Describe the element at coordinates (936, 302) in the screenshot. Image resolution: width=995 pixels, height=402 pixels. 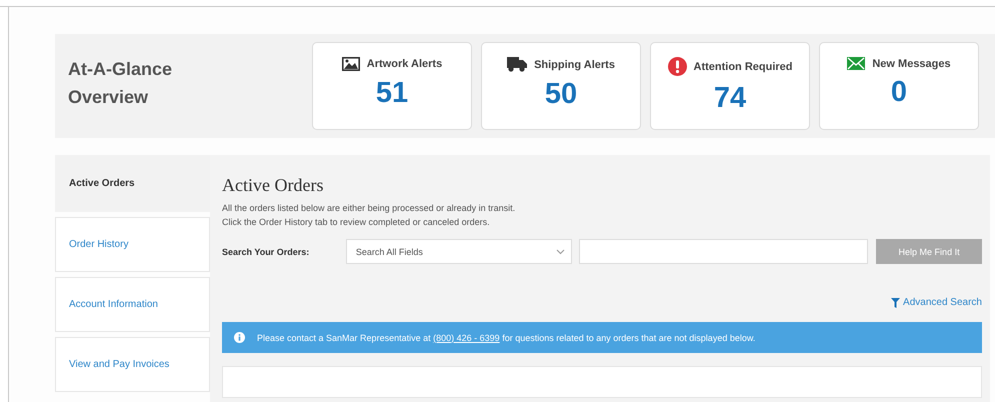
I see `advanced-search-link: Advanced Search` at that location.